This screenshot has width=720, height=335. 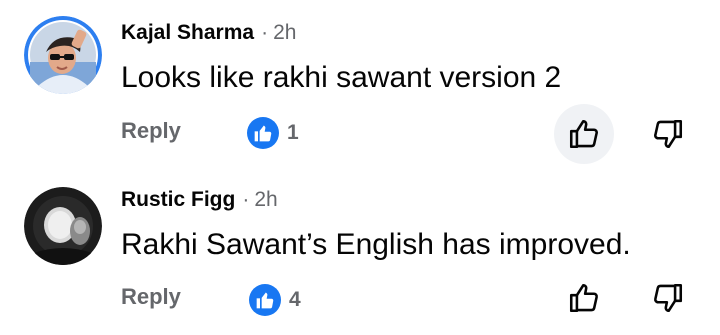 I want to click on comment-header: Rustic Figg · 2h, so click(x=199, y=200).